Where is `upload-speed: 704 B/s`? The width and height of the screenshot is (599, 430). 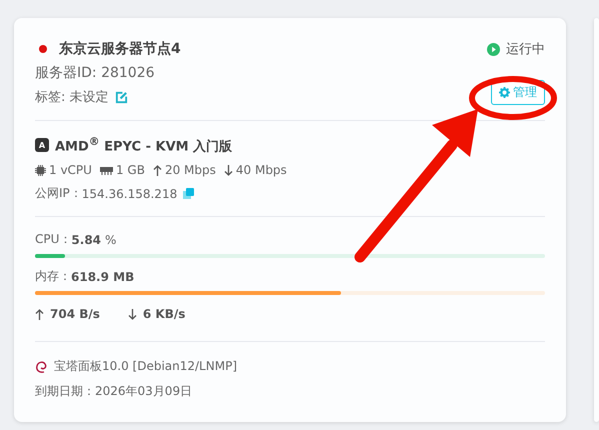
upload-speed: 704 B/s is located at coordinates (75, 314).